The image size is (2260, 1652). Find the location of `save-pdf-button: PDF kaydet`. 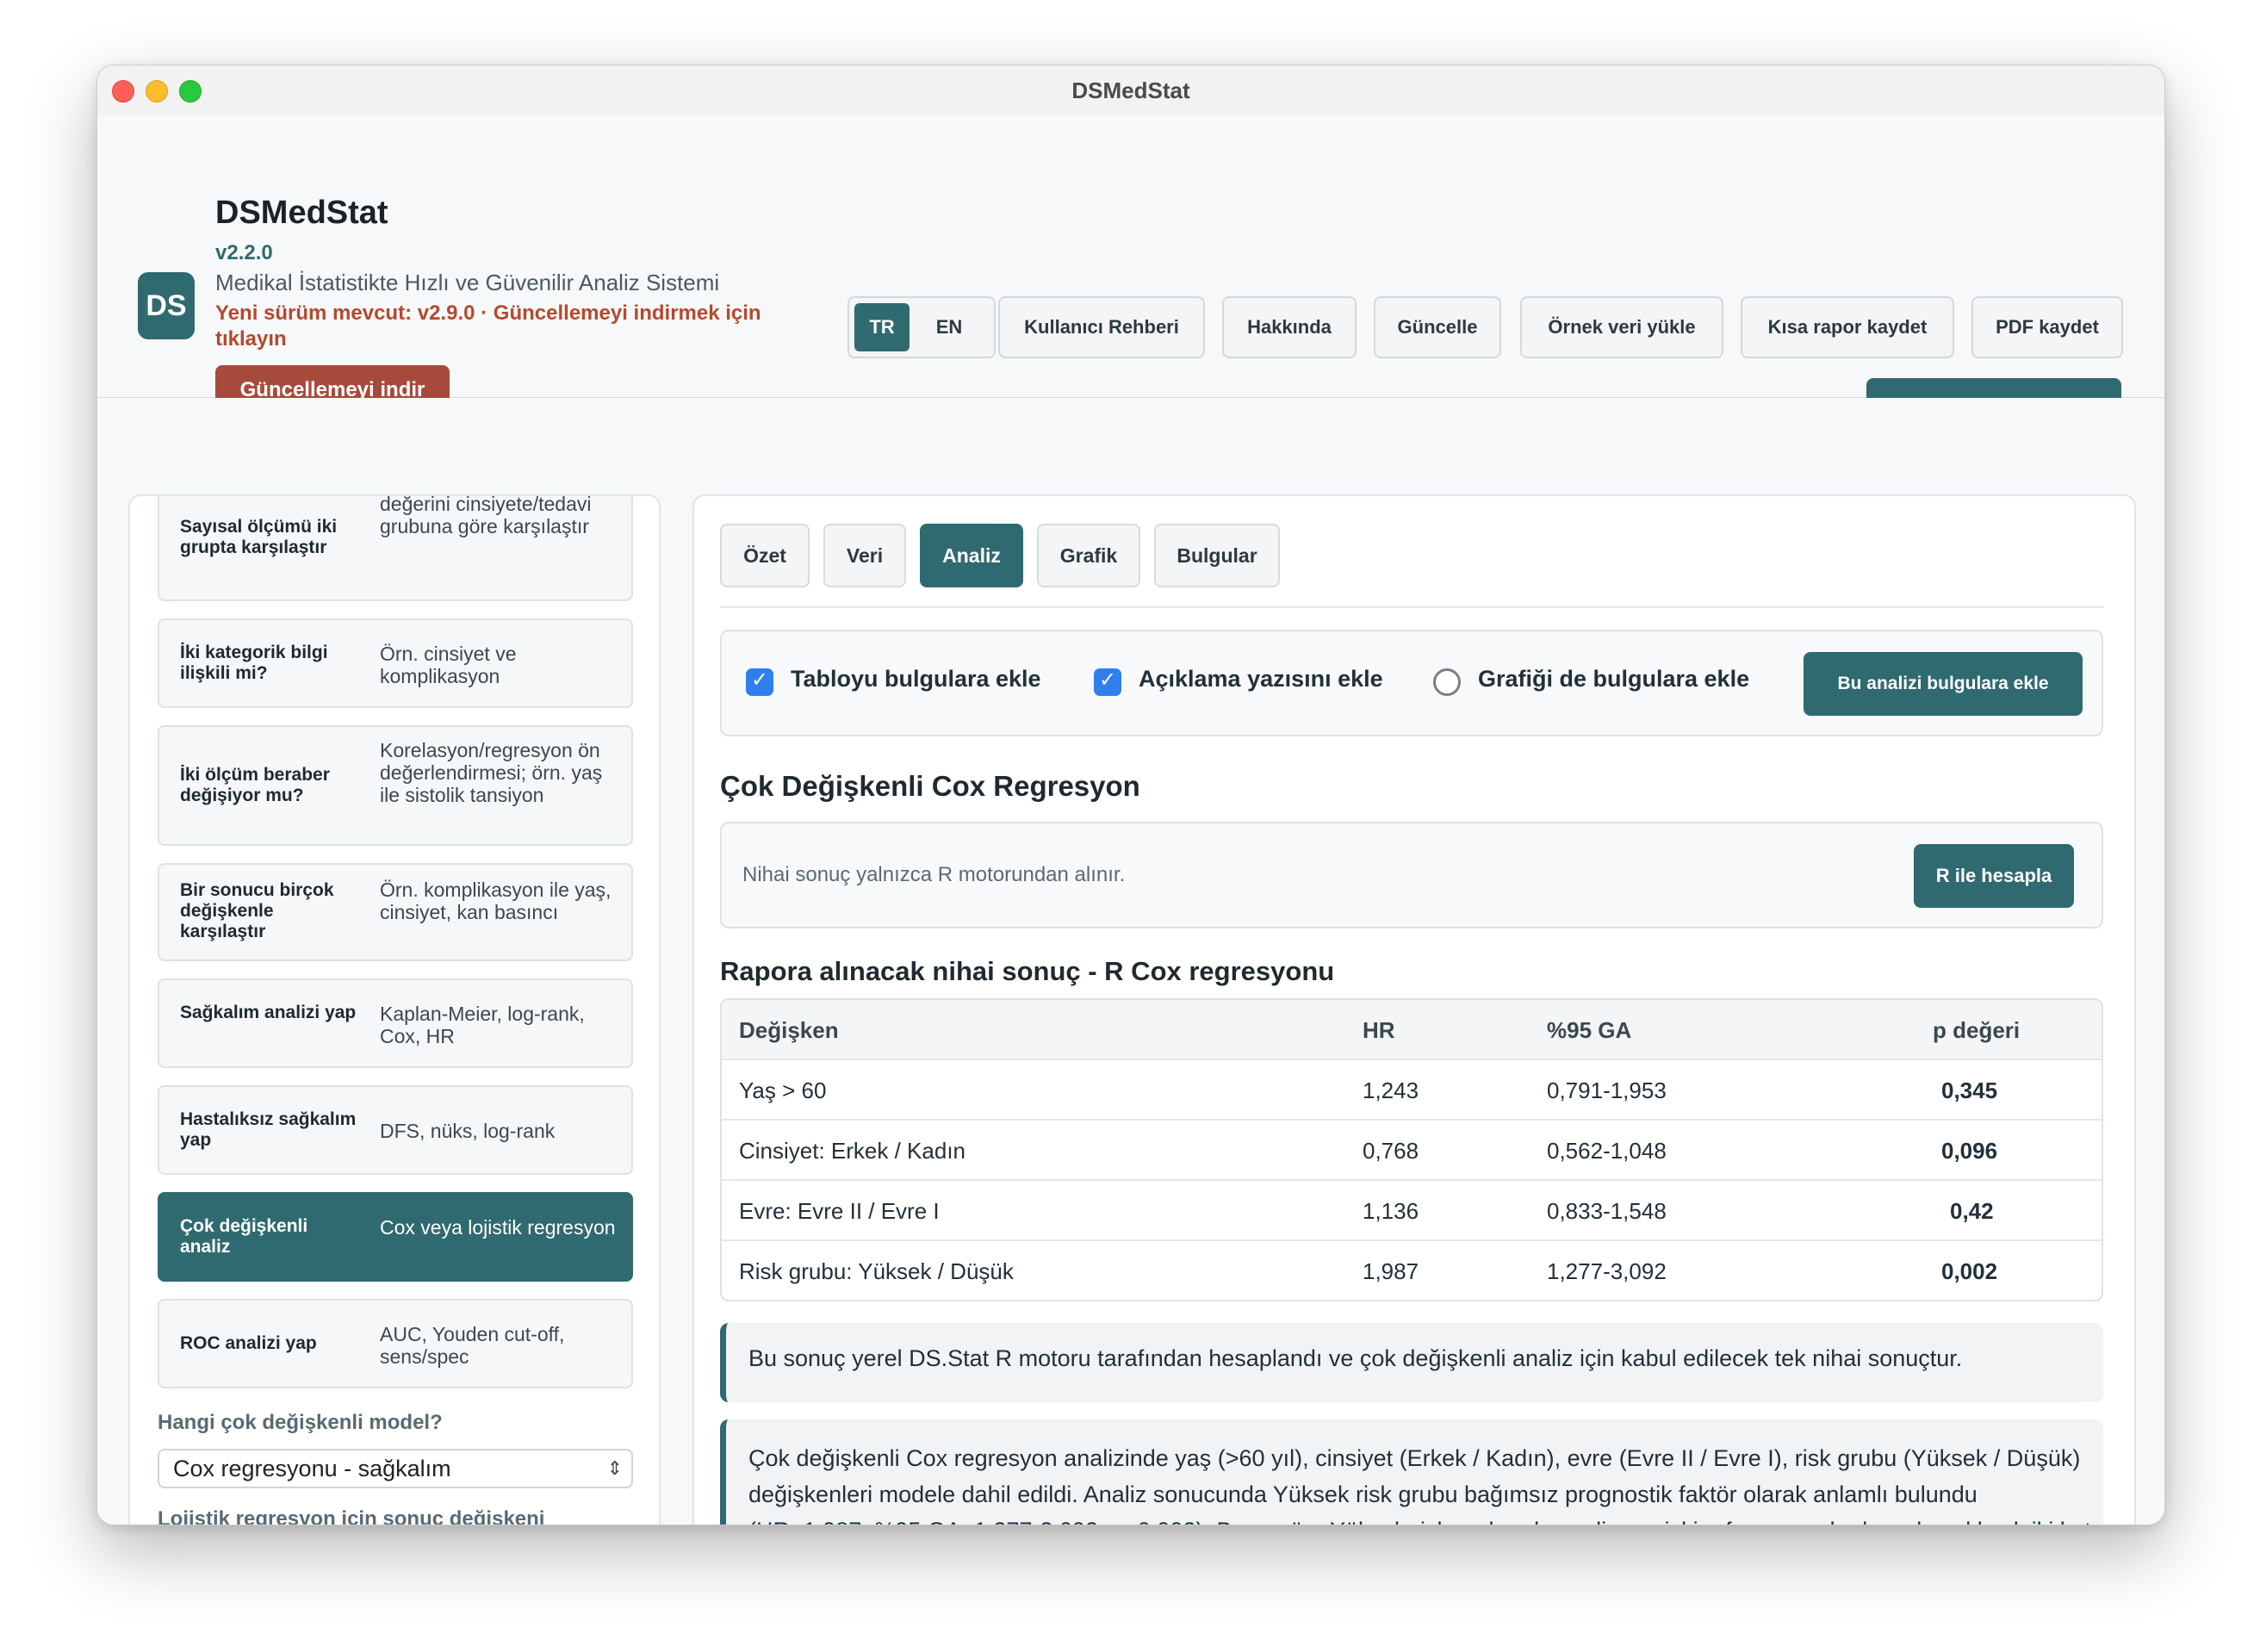

save-pdf-button: PDF kaydet is located at coordinates (2047, 327).